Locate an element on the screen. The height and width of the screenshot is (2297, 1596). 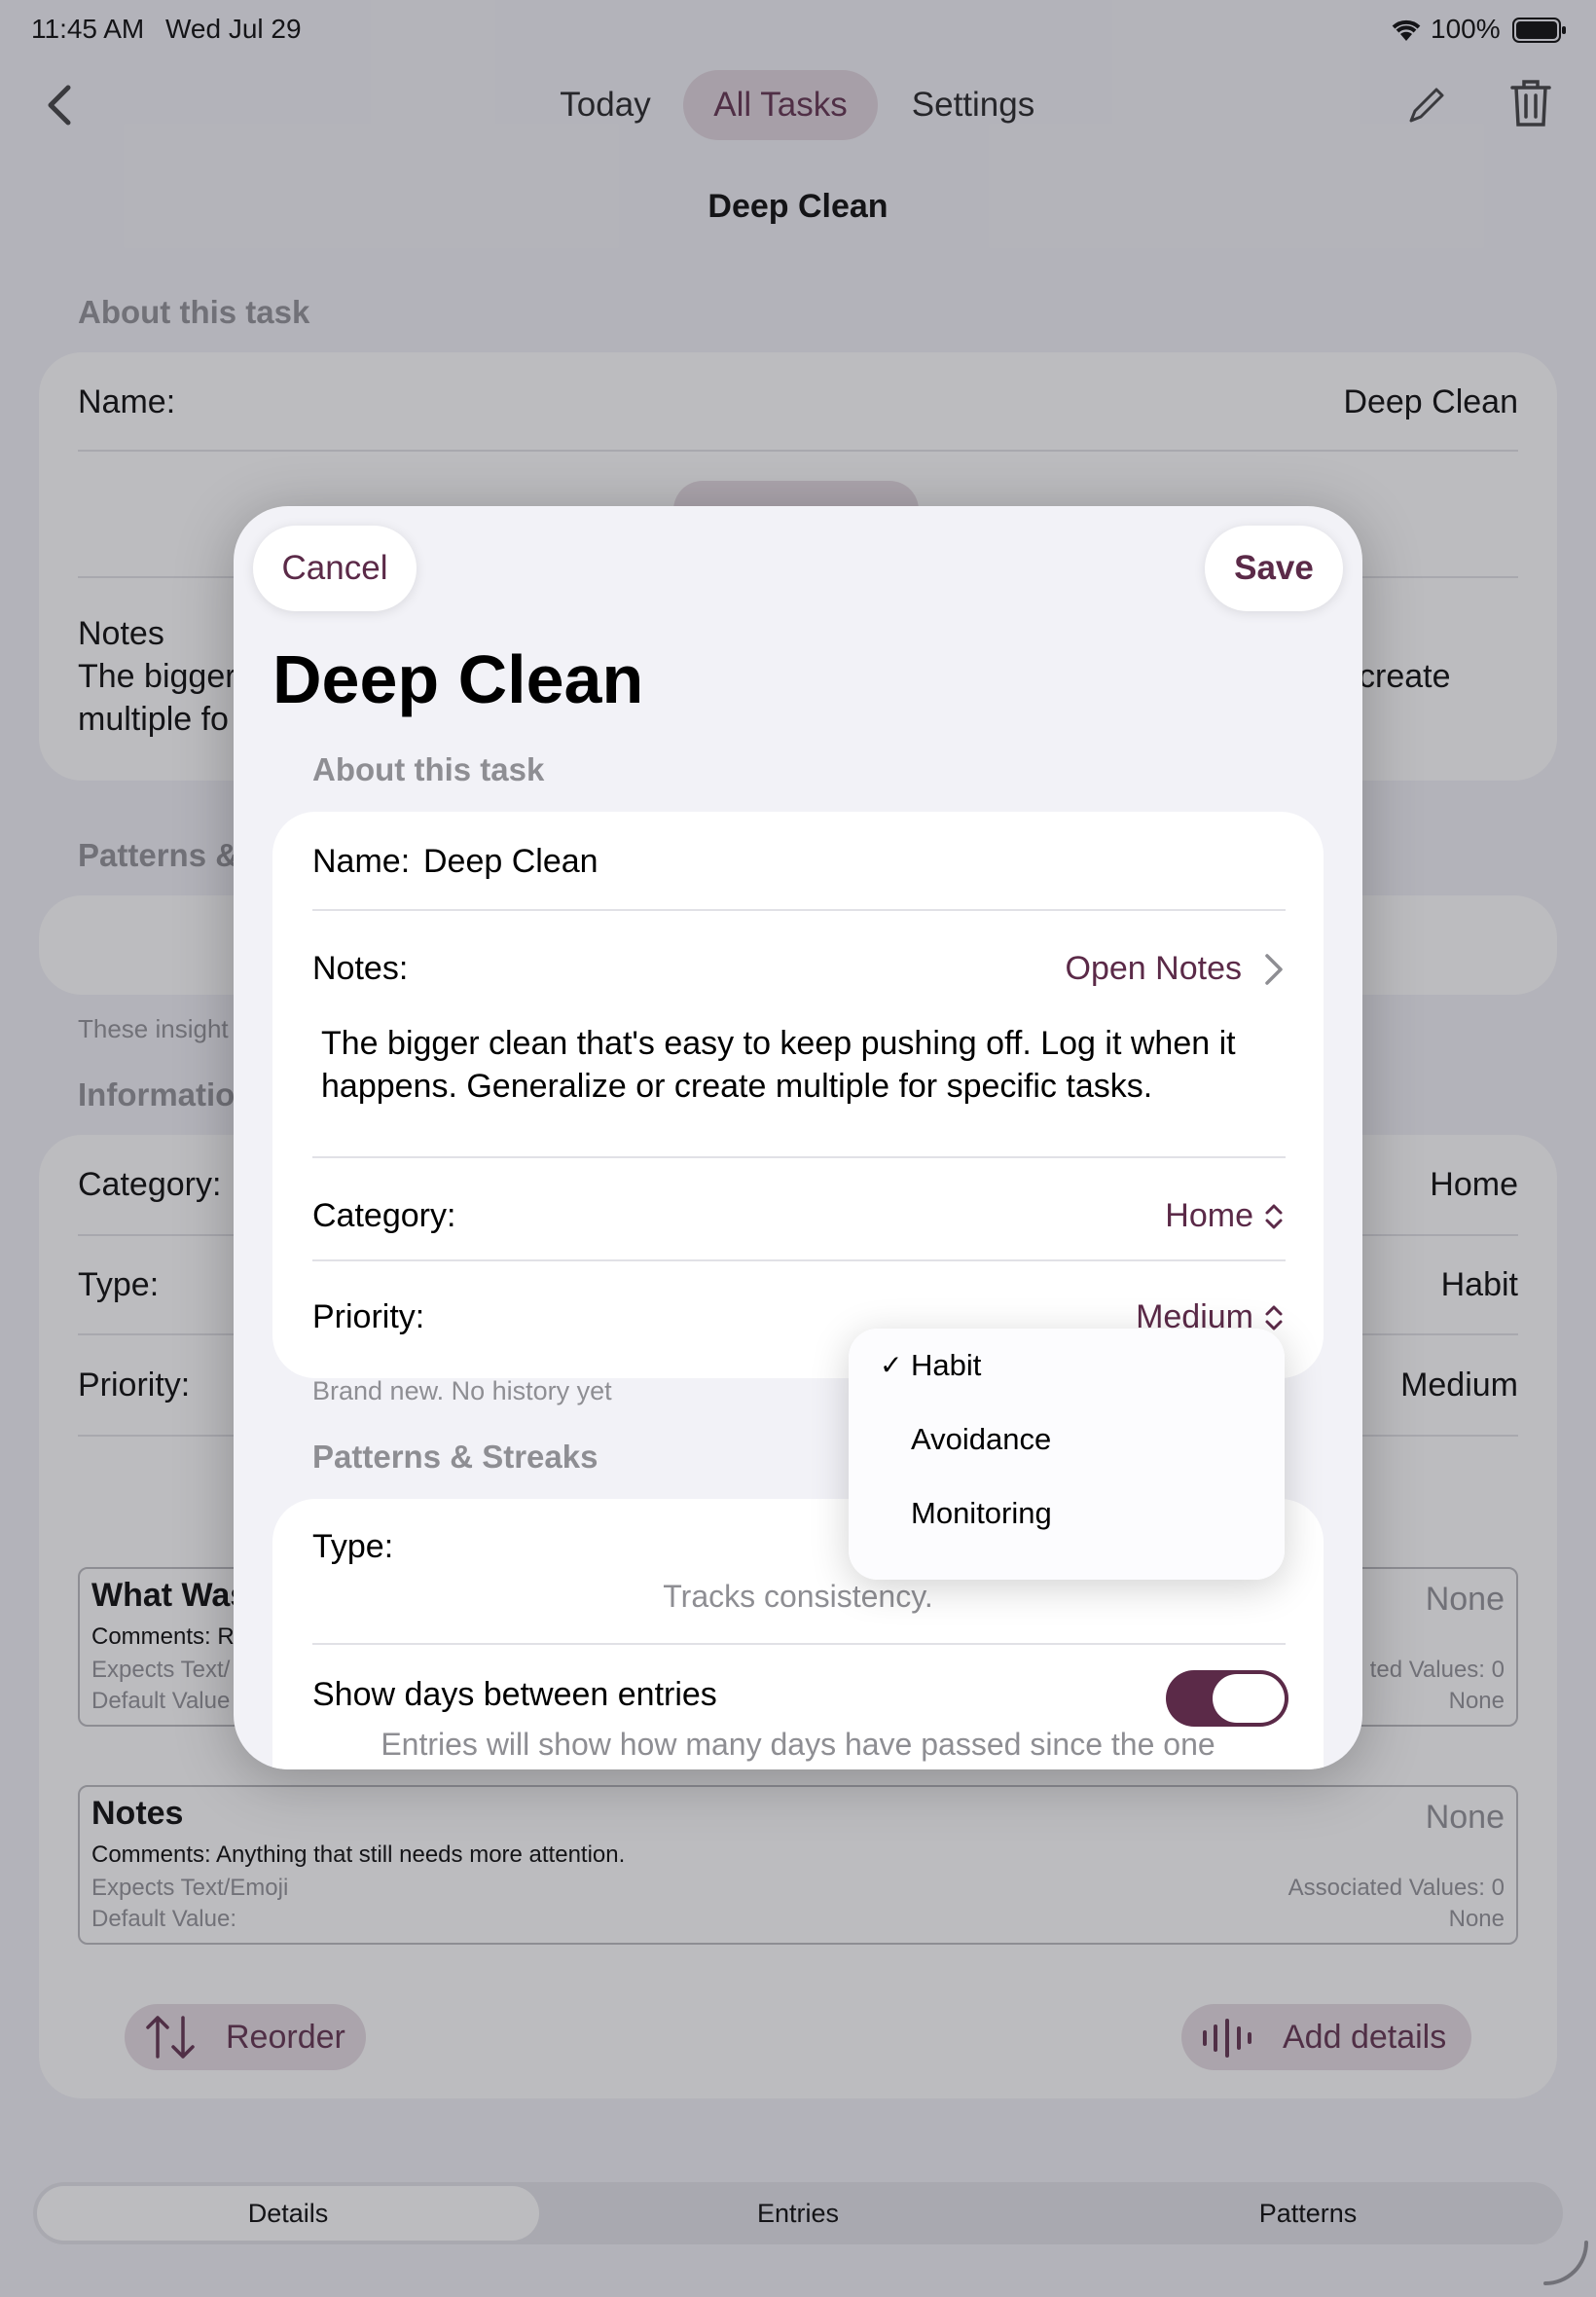
name-input: Deep Clean is located at coordinates (511, 862).